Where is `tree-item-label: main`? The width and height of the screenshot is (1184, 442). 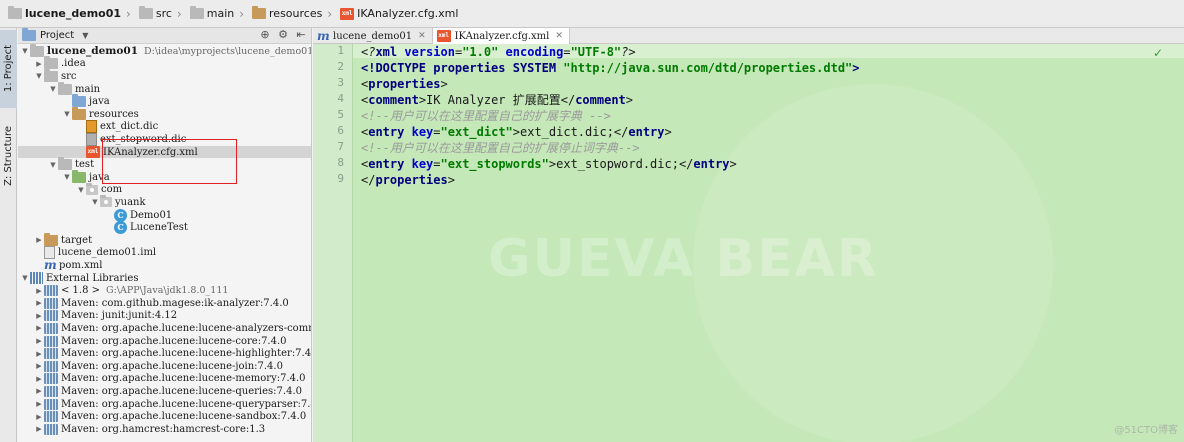 tree-item-label: main is located at coordinates (88, 89).